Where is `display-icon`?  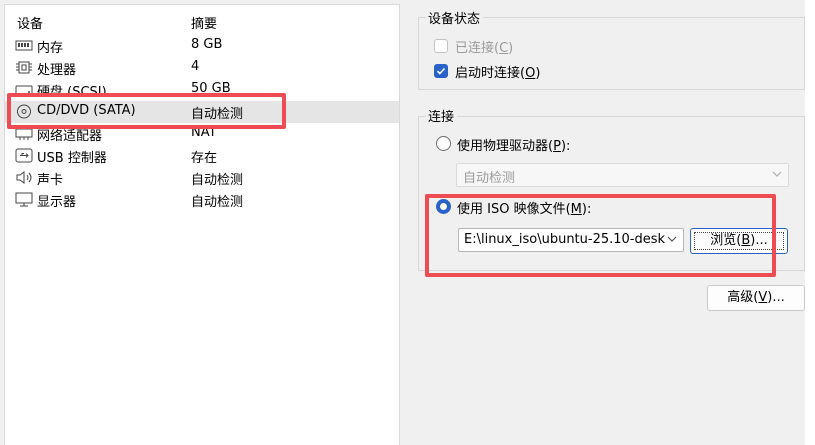
display-icon is located at coordinates (24, 199).